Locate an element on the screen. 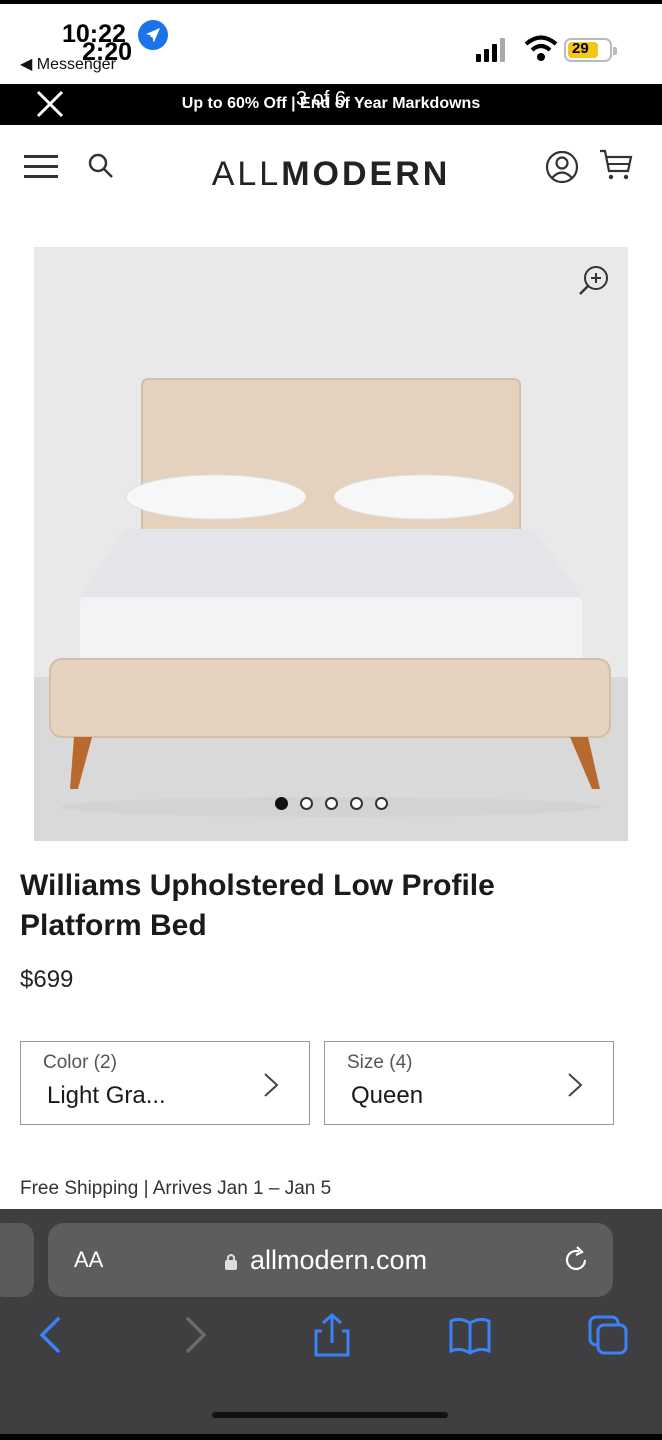  back-arrow-icon is located at coordinates (52, 1335).